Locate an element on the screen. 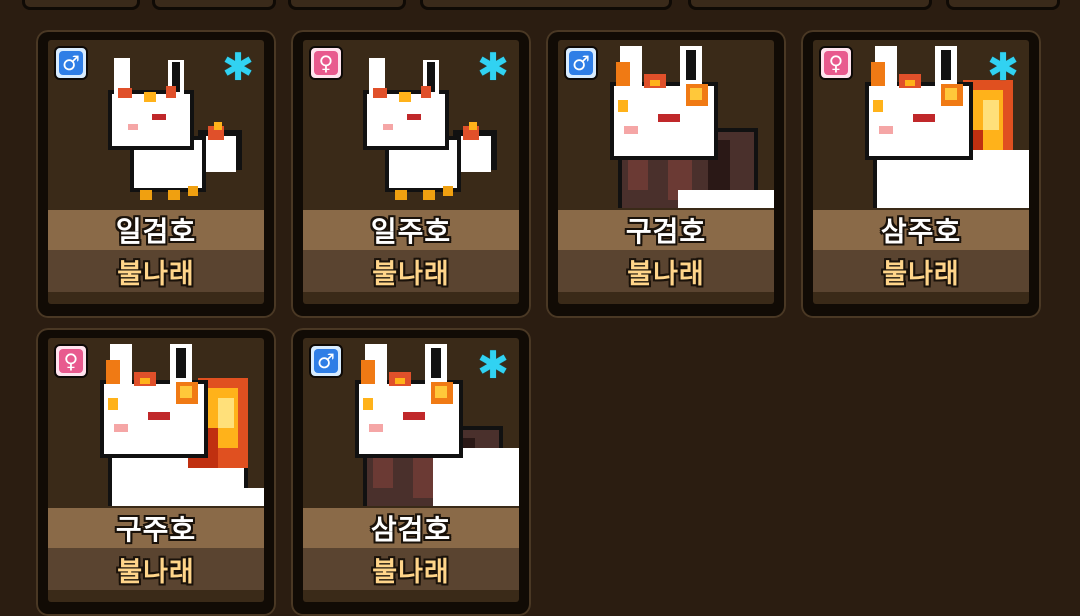 This screenshot has width=1080, height=616. creature-name: 일주호 is located at coordinates (411, 231).